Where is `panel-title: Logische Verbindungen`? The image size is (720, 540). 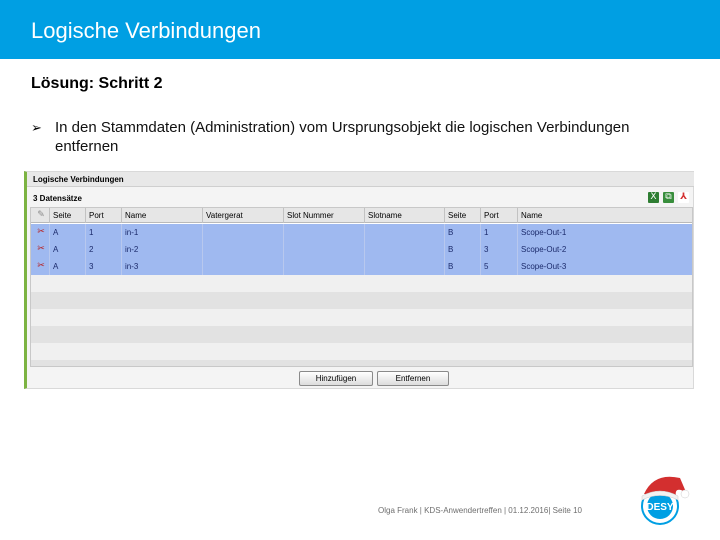 panel-title: Logische Verbindungen is located at coordinates (78, 179).